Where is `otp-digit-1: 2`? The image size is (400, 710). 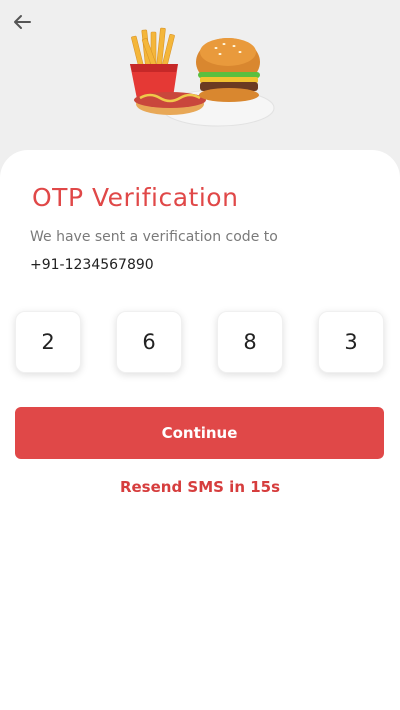
otp-digit-1: 2 is located at coordinates (48, 342).